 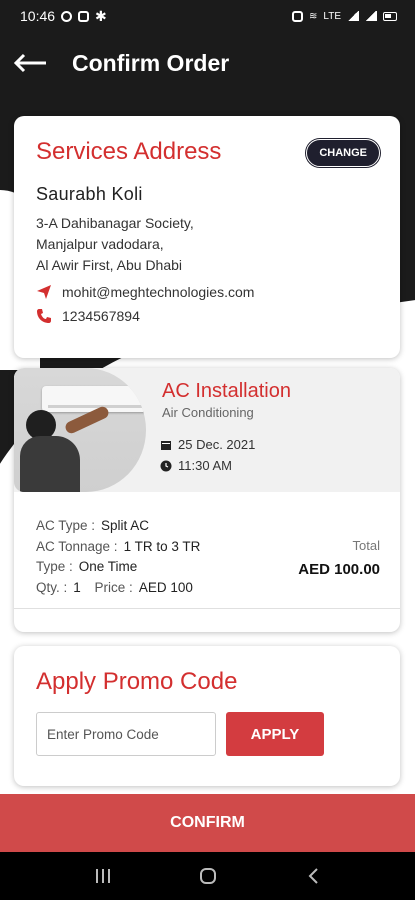 I want to click on send-icon, so click(x=44, y=292).